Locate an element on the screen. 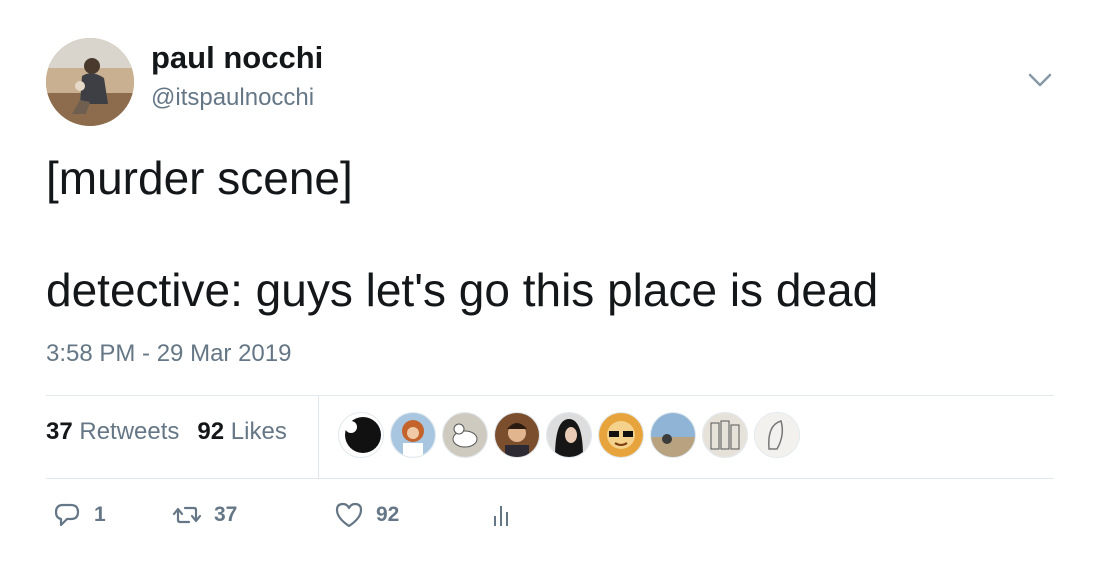  tweet-actions: 1 37 92 is located at coordinates (290, 515).